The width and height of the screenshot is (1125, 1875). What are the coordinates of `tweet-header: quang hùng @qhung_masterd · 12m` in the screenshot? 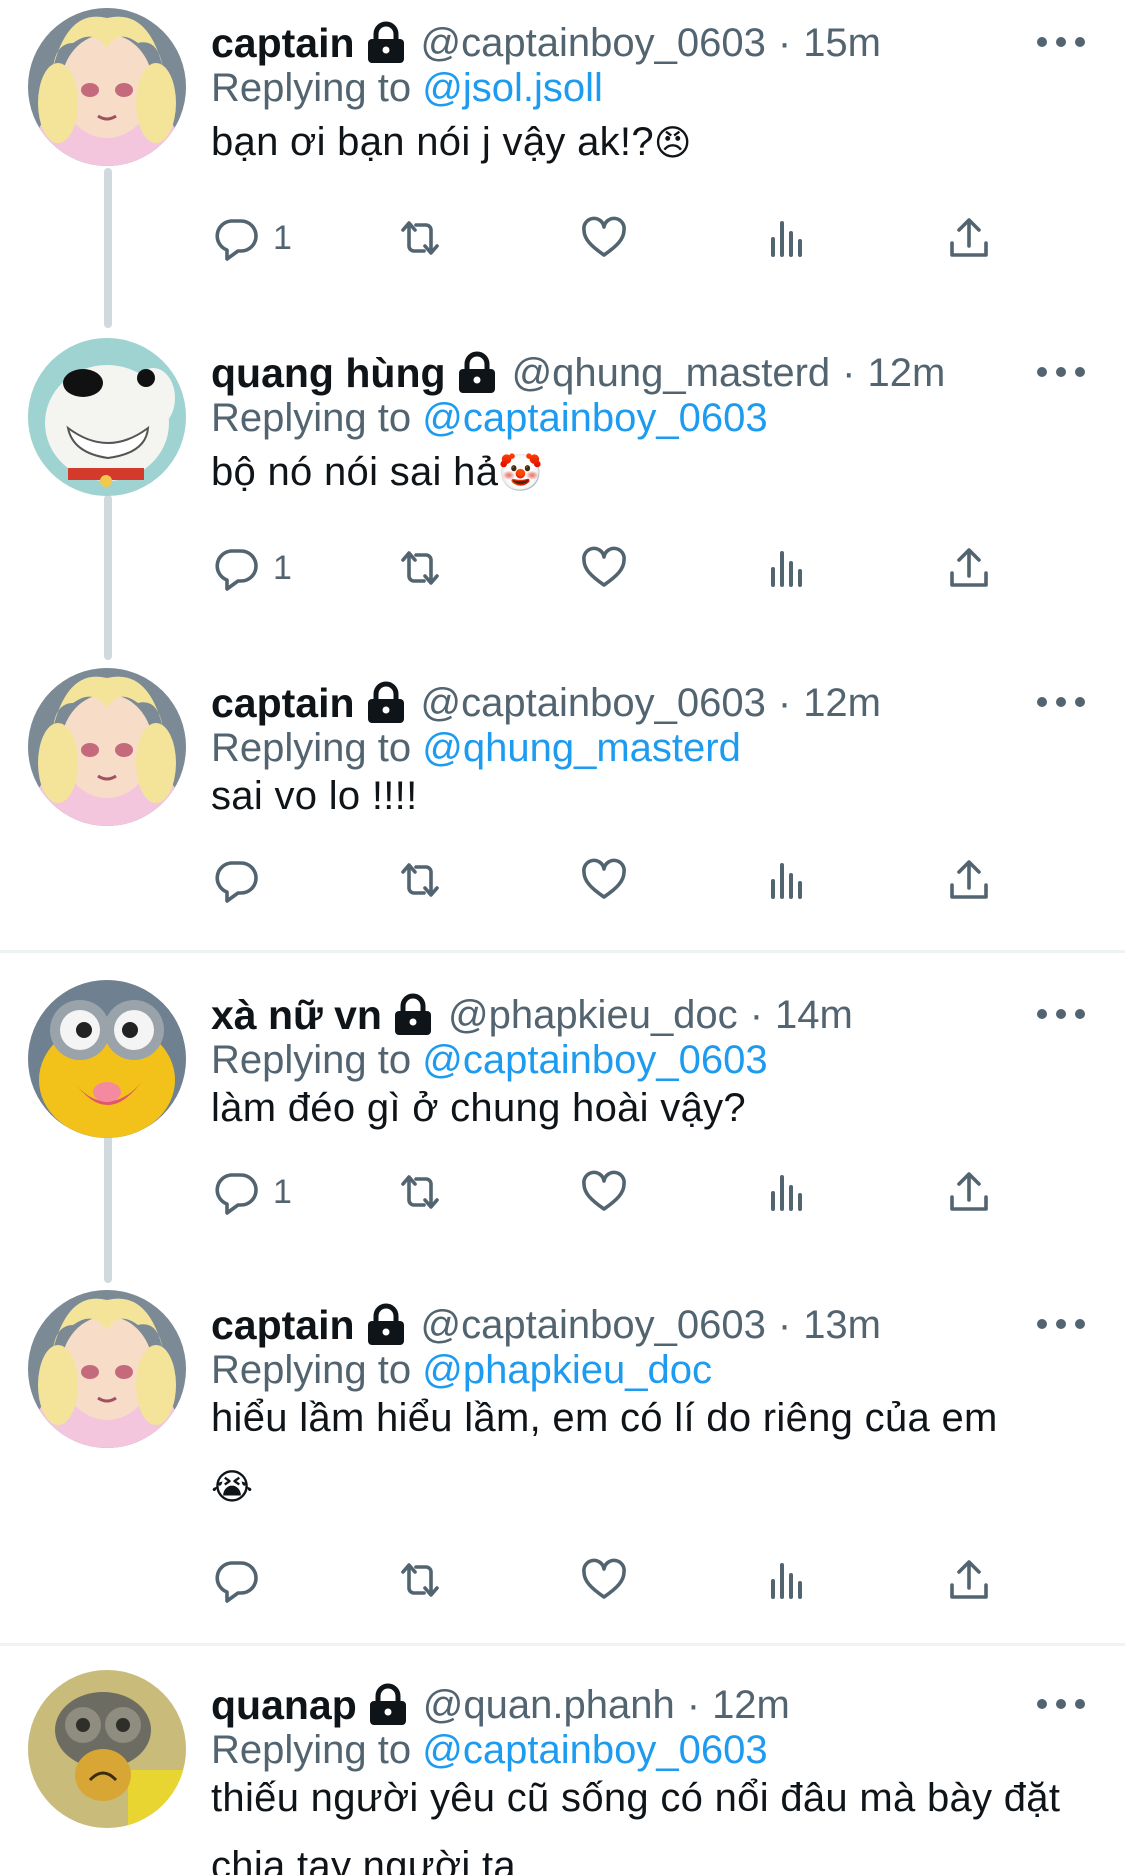 It's located at (626, 373).